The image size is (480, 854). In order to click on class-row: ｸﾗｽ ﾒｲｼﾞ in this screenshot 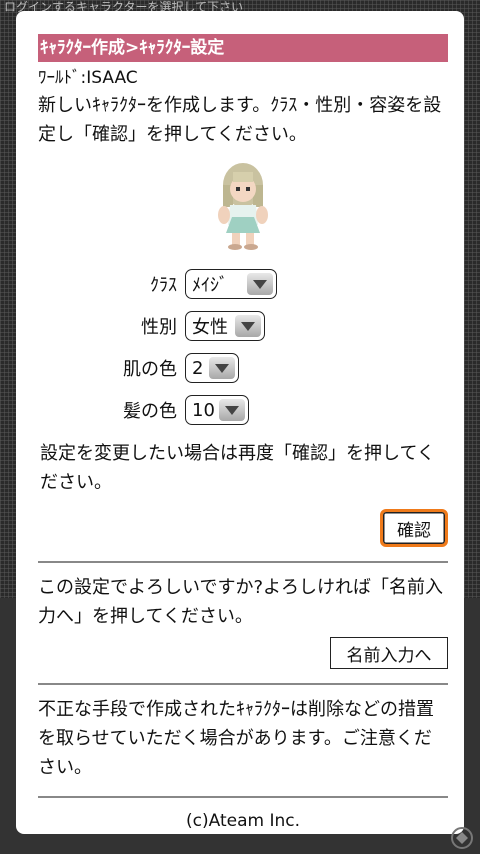, I will do `click(243, 284)`.